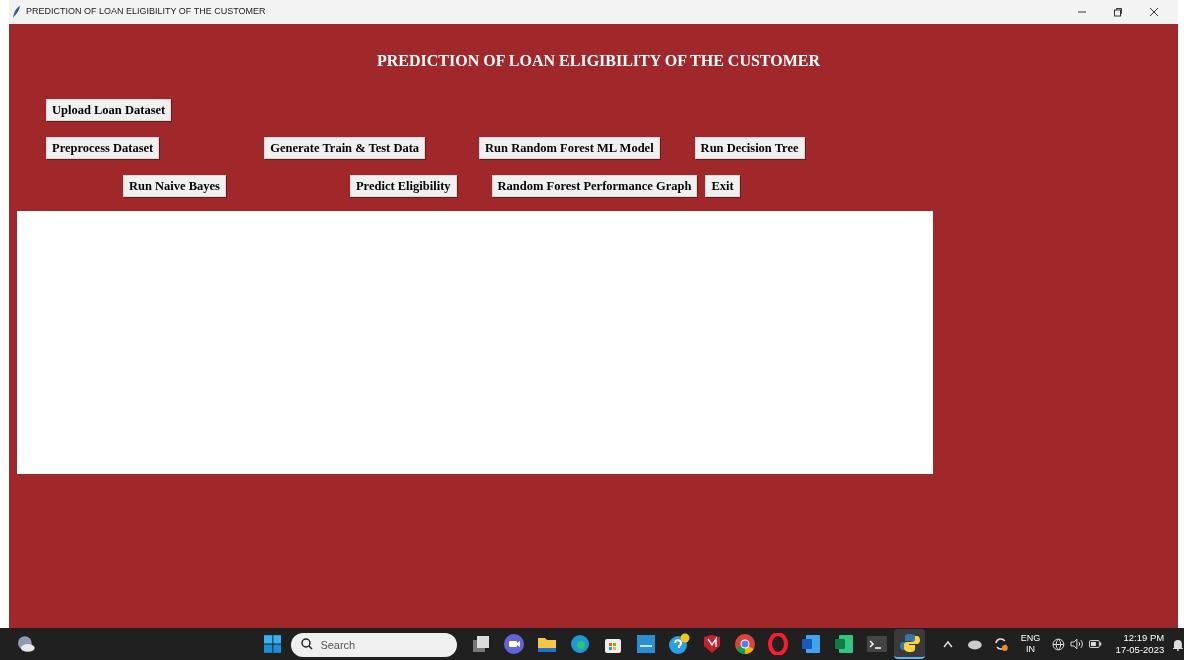  I want to click on python-logo-icon, so click(909, 643).